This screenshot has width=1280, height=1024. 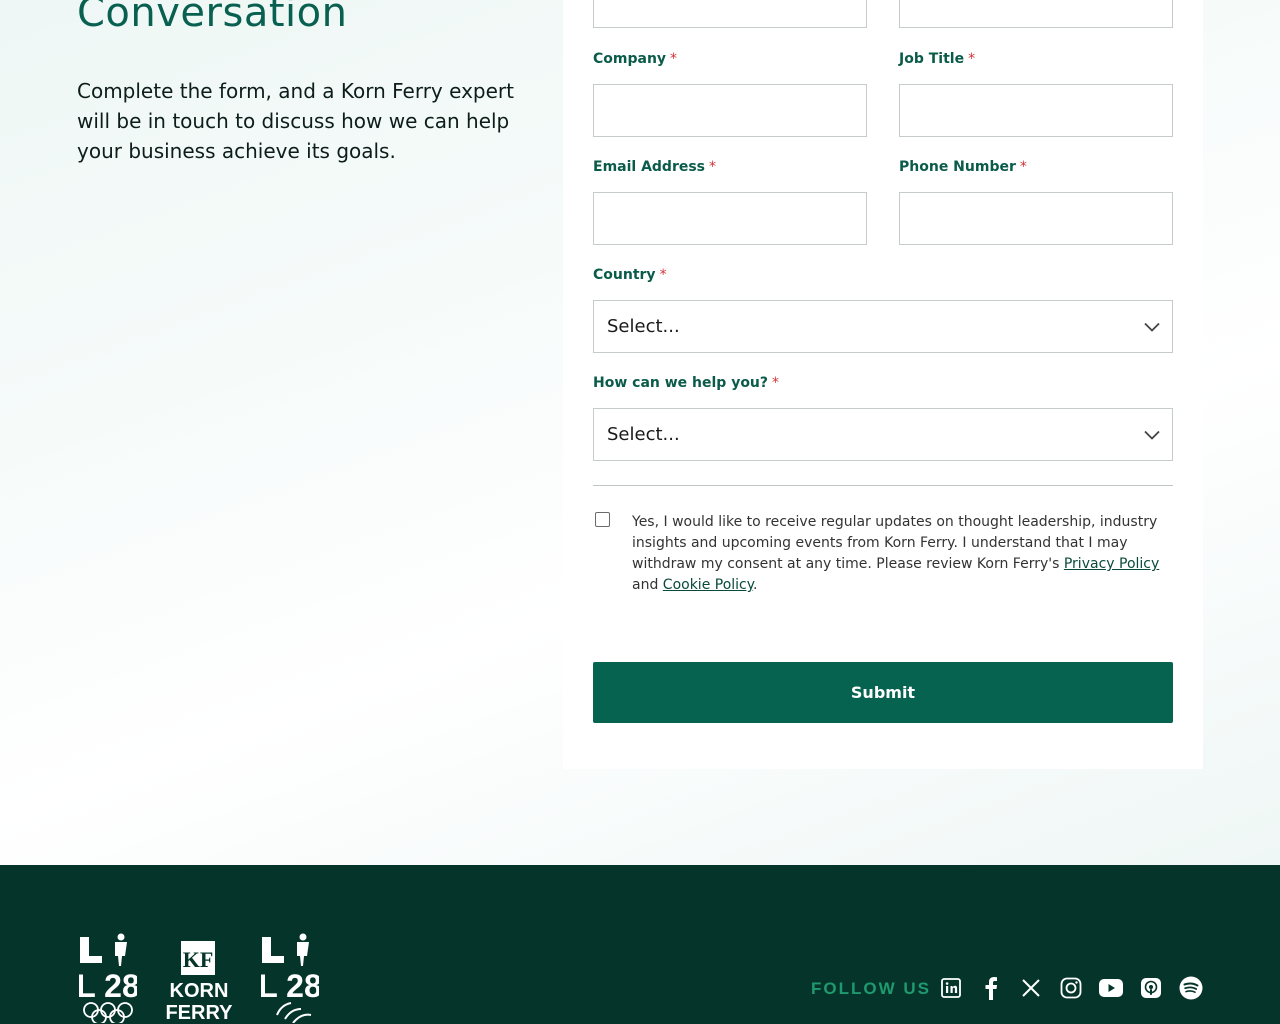 What do you see at coordinates (708, 585) in the screenshot?
I see `cookie-policy-link: Cookie Policy` at bounding box center [708, 585].